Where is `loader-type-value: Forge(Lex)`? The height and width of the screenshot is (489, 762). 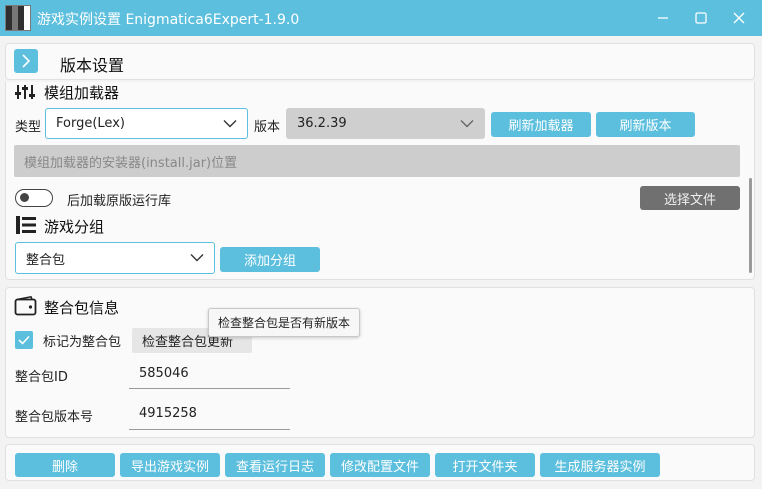
loader-type-value: Forge(Lex) is located at coordinates (90, 123).